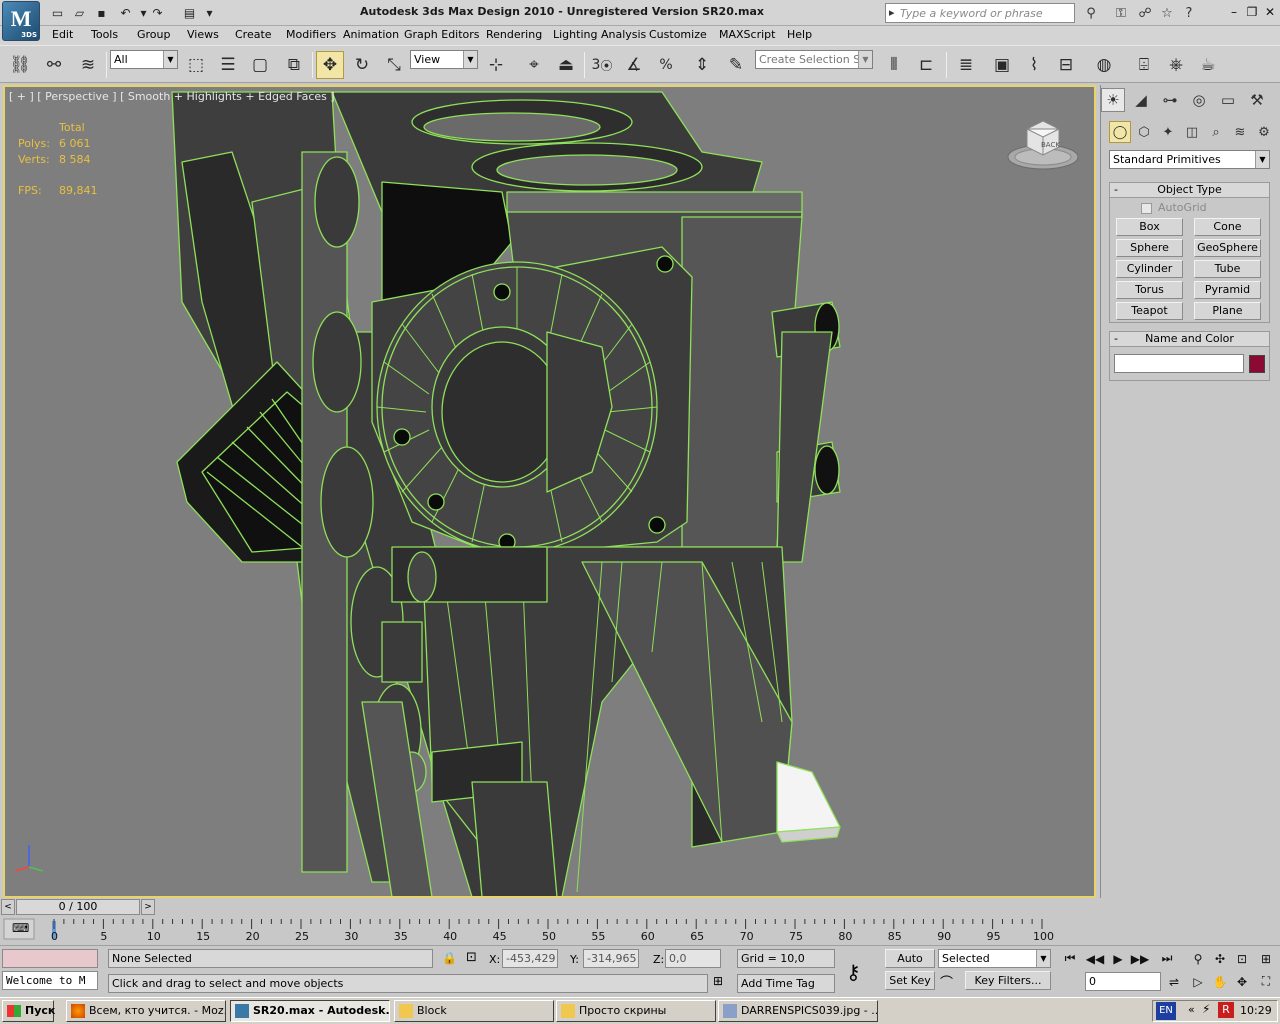 This screenshot has height=1024, width=1280. What do you see at coordinates (1199, 100) in the screenshot?
I see `motion-tab-icon: ◎` at bounding box center [1199, 100].